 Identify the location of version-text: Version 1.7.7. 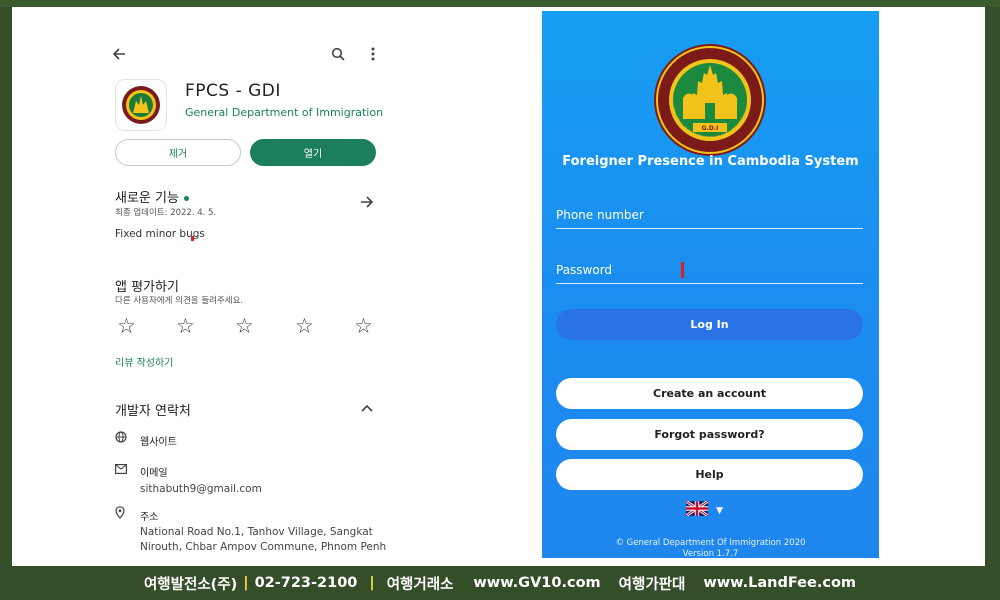
(710, 553).